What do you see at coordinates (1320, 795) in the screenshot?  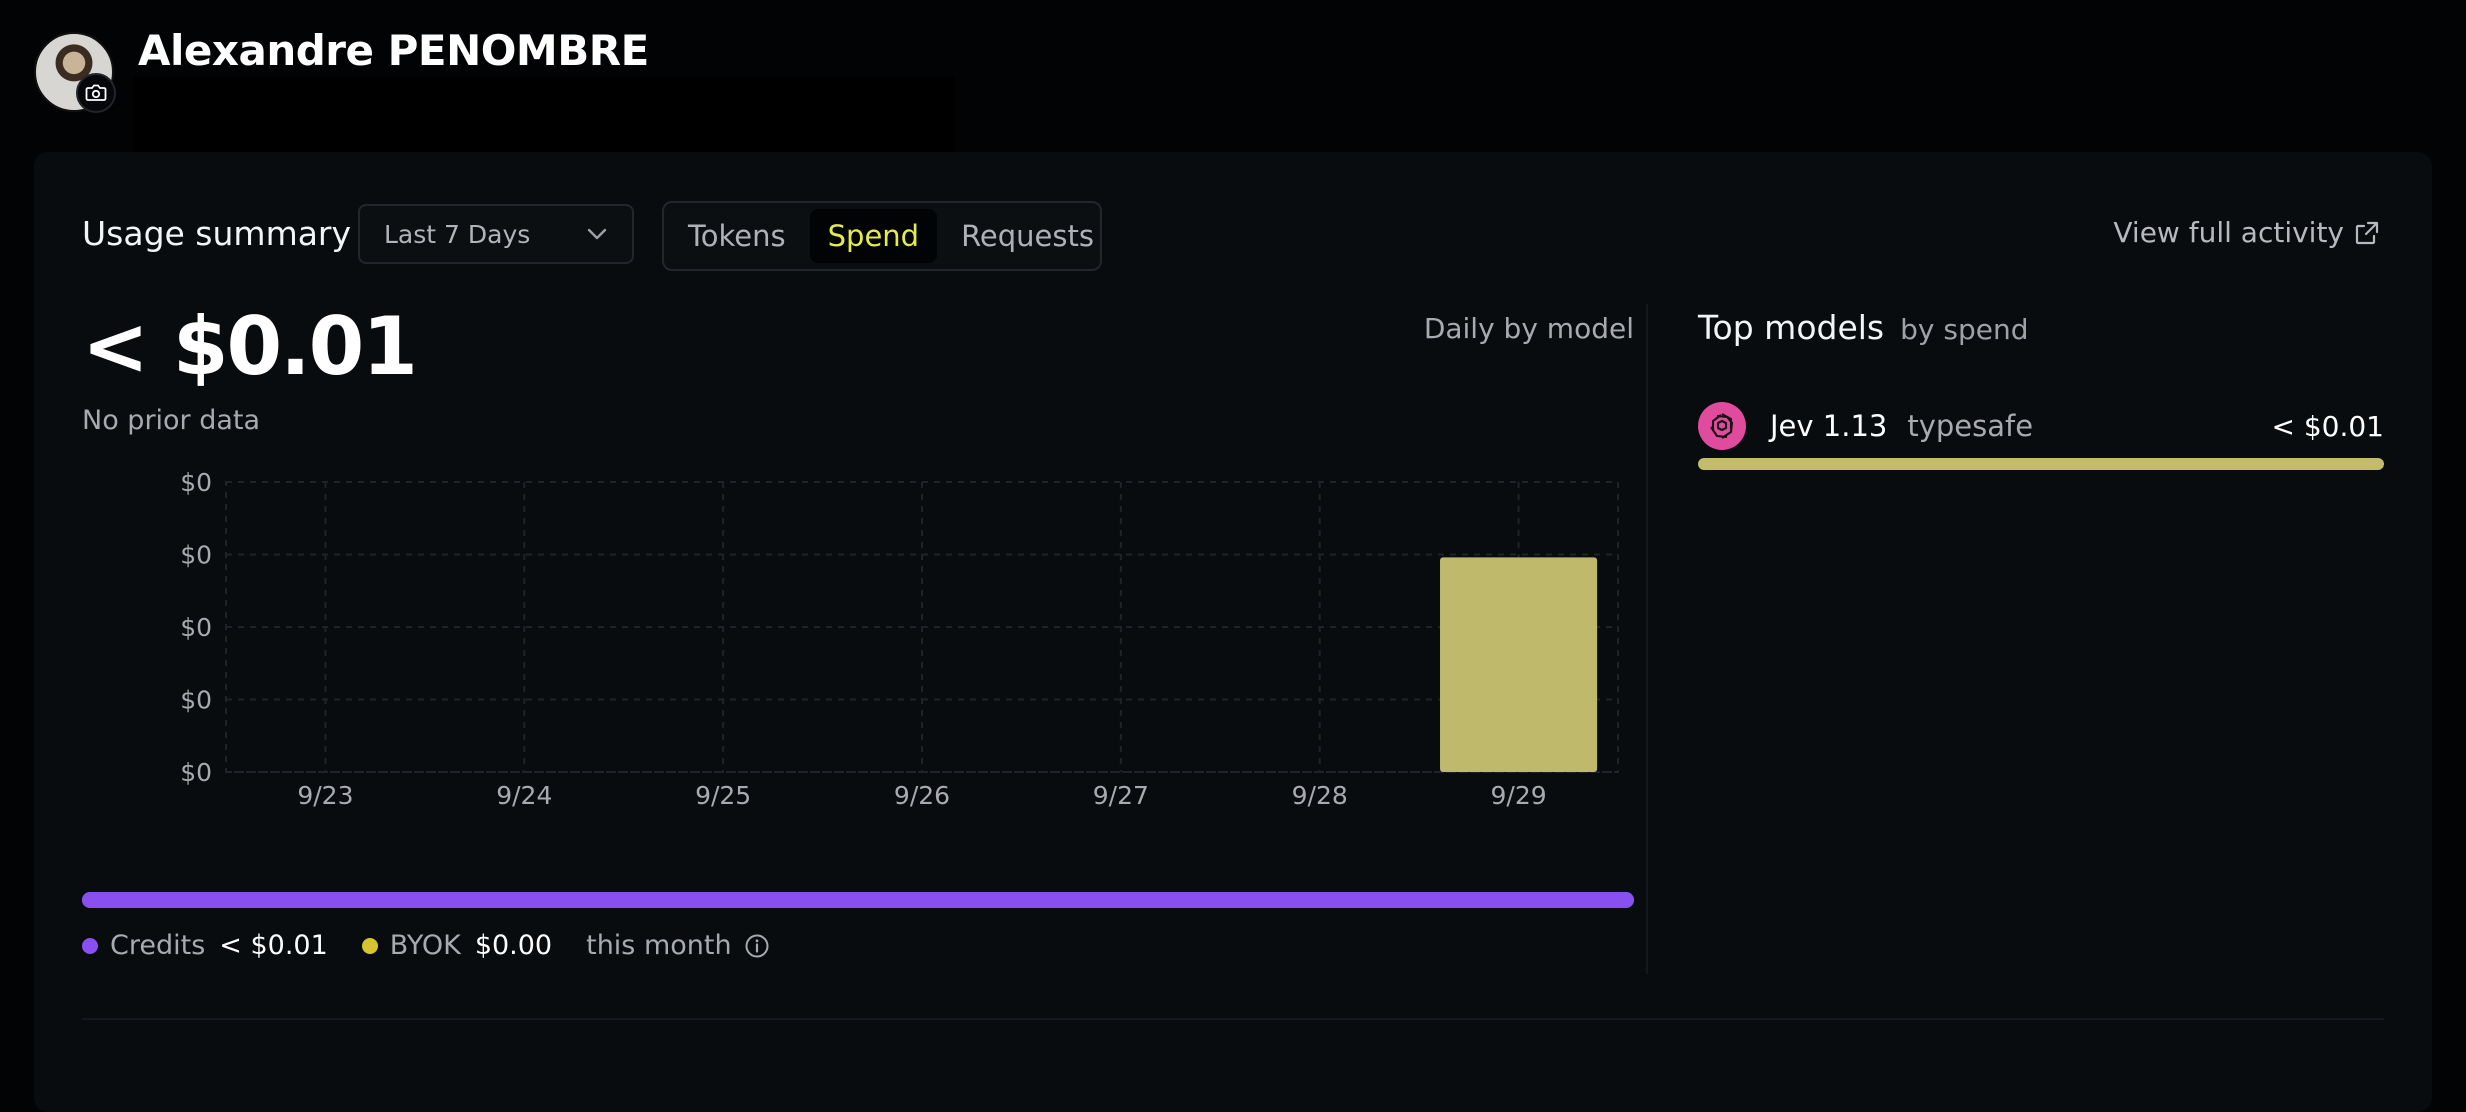 I see `x-tick-label: 9/28` at bounding box center [1320, 795].